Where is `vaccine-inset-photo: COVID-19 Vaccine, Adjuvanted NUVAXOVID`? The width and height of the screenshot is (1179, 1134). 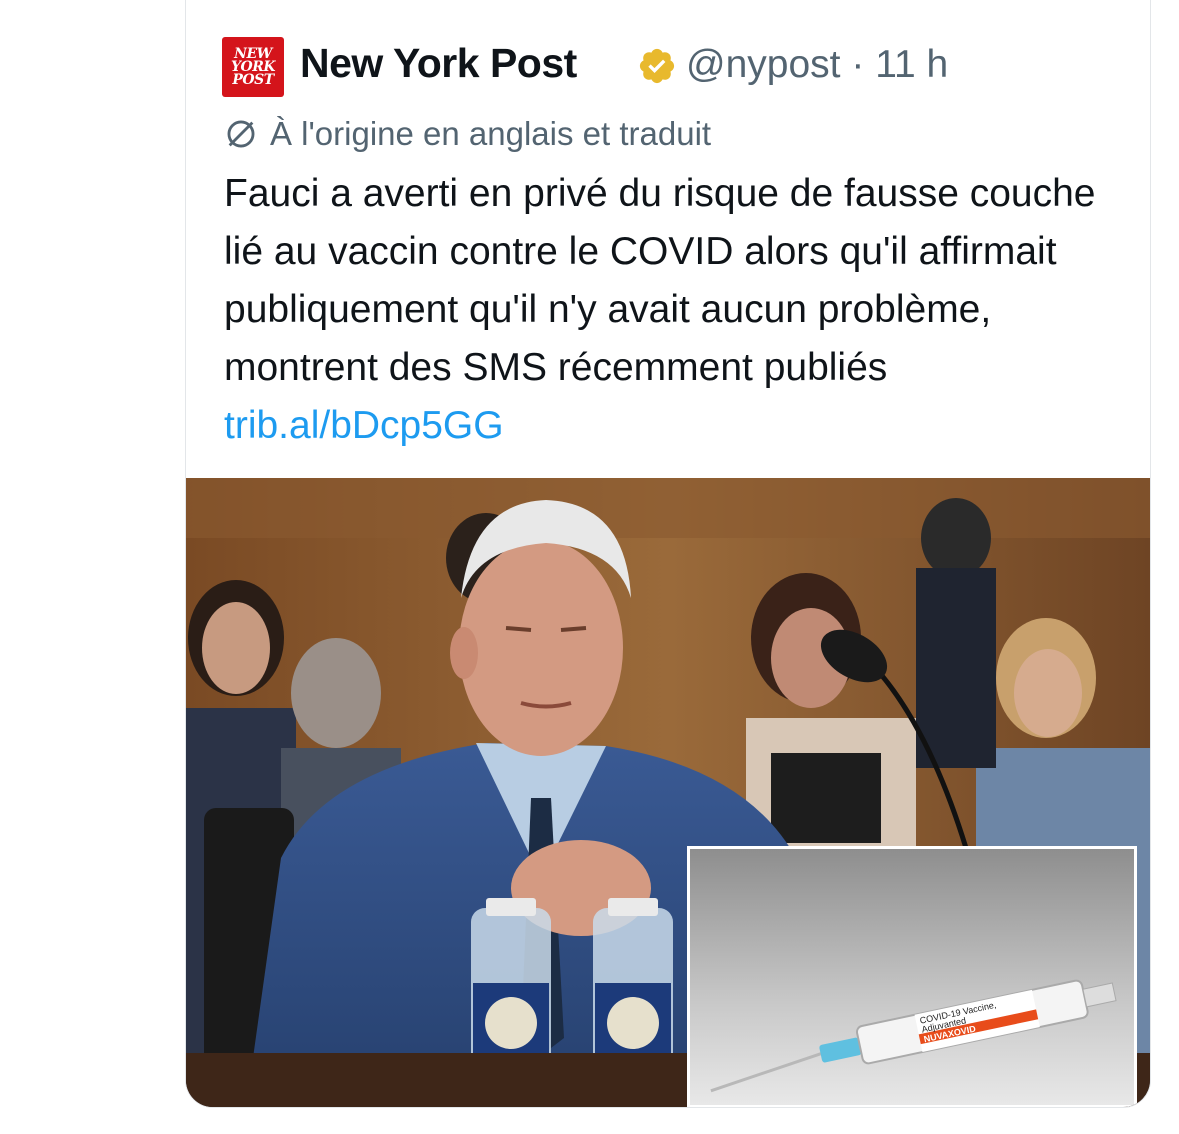
vaccine-inset-photo: COVID-19 Vaccine, Adjuvanted NUVAXOVID is located at coordinates (912, 976).